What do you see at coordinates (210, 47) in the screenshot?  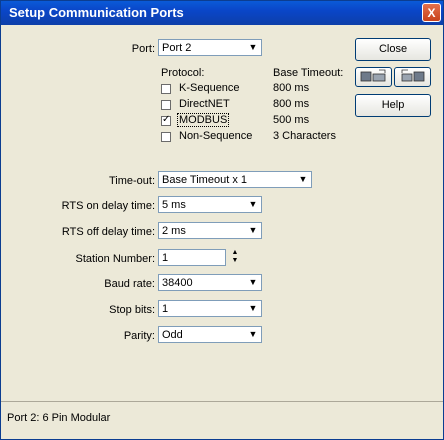 I see `port-select: Port 2 ▼` at bounding box center [210, 47].